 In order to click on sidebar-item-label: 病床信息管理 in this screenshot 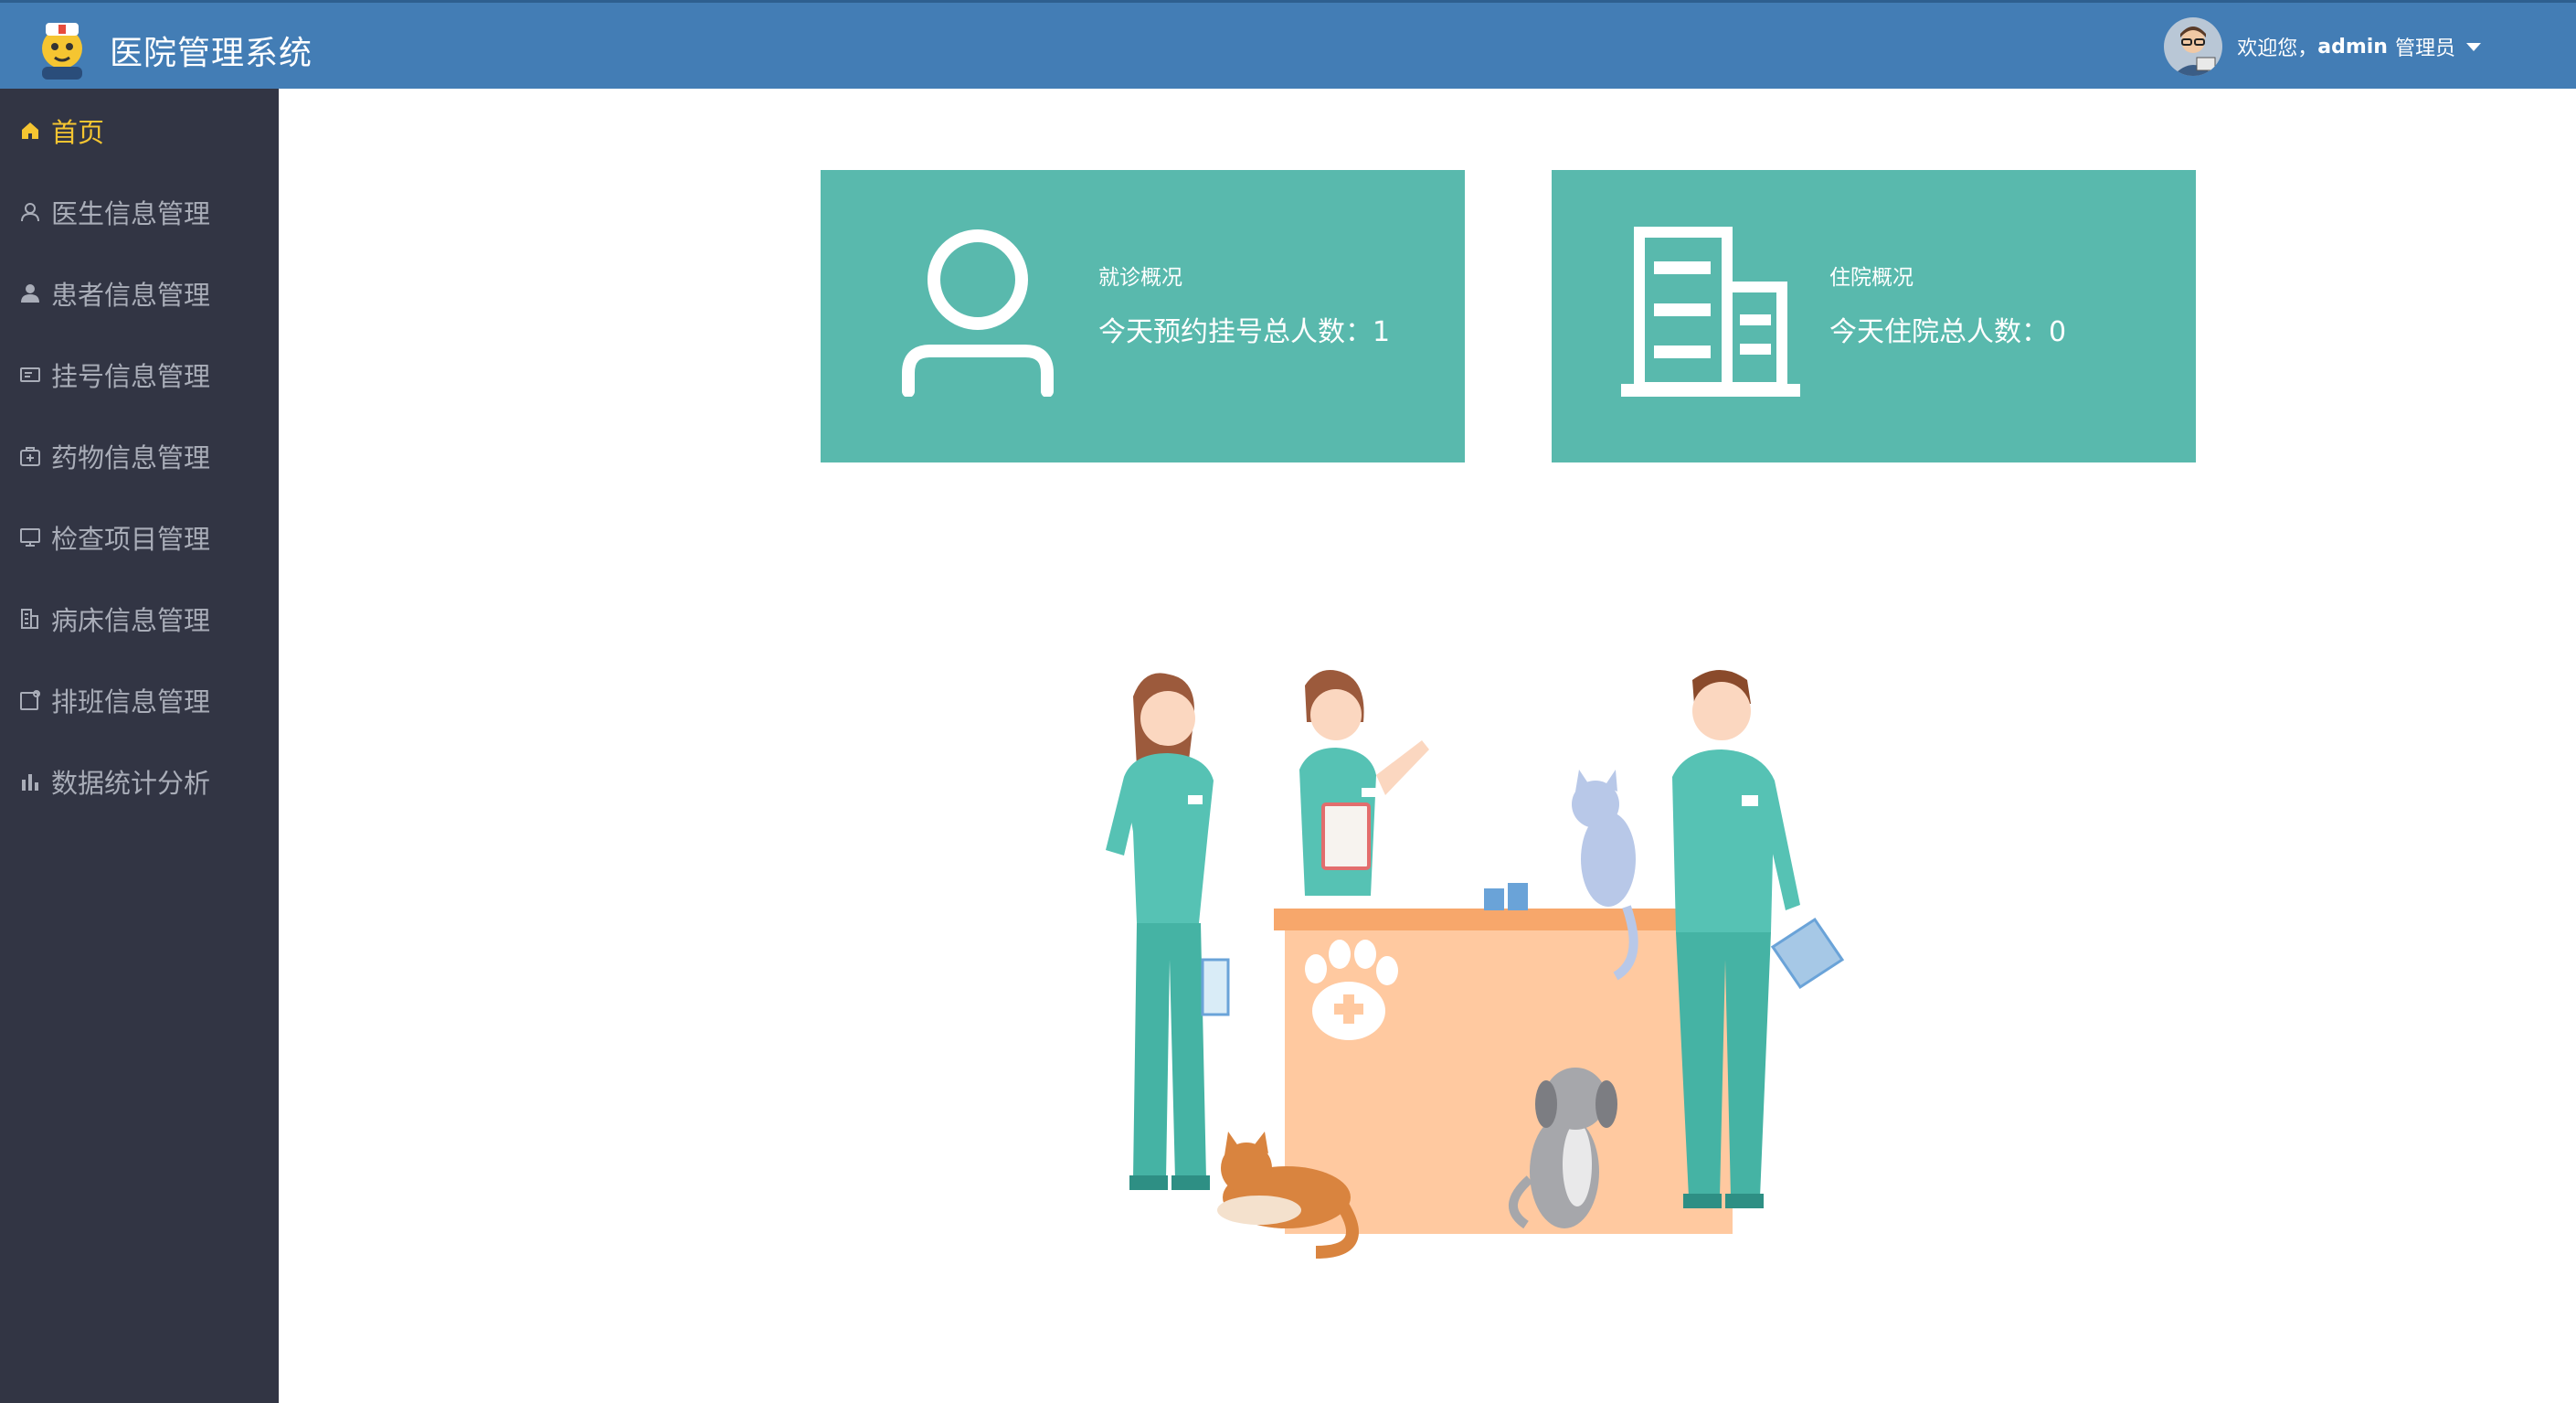, I will do `click(131, 620)`.